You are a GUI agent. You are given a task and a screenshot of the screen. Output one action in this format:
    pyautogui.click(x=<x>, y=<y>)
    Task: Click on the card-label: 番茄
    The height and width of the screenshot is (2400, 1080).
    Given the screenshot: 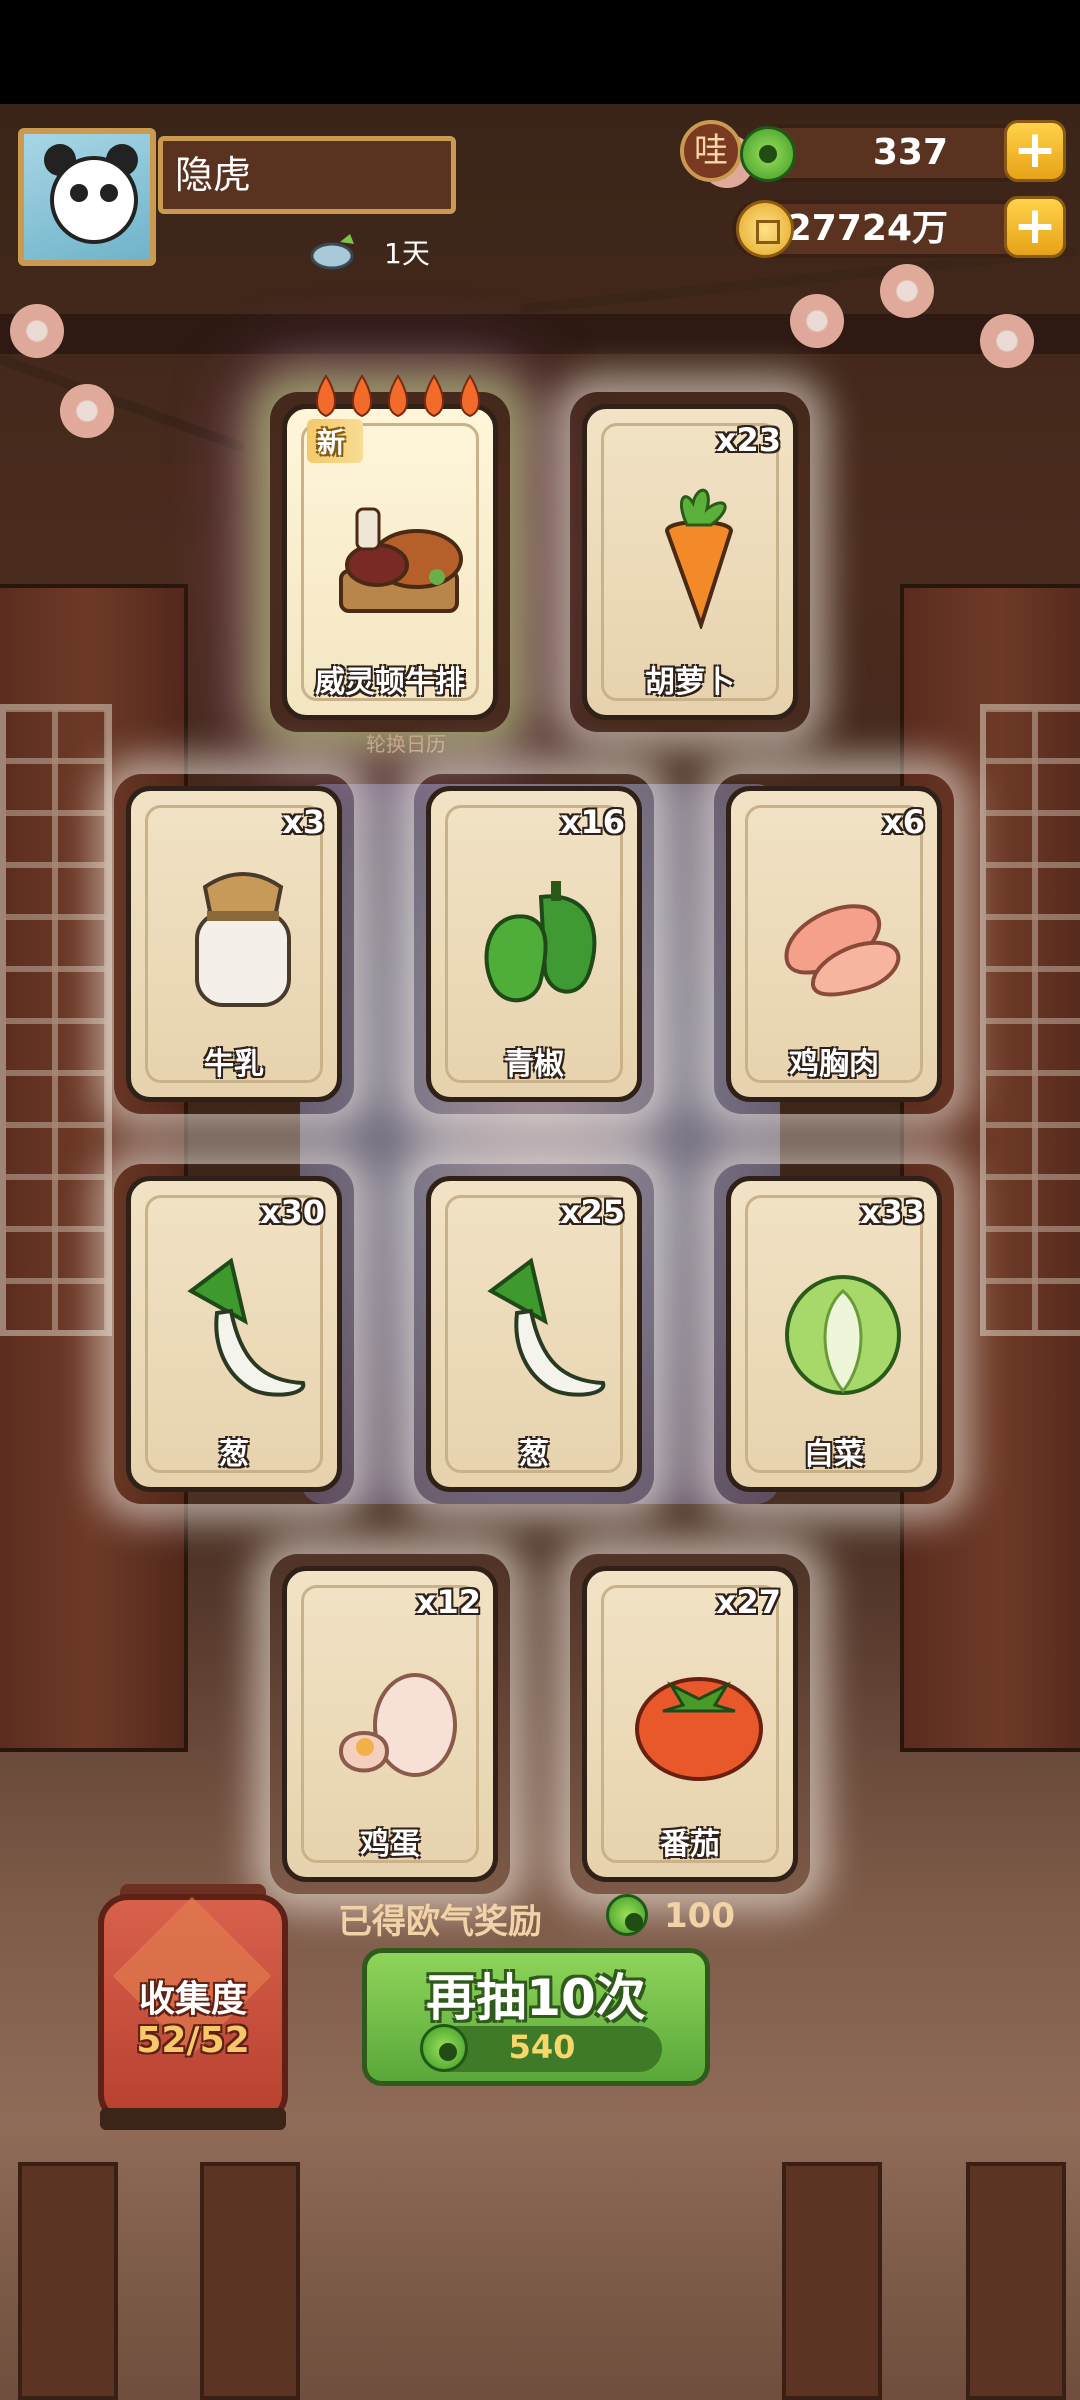 What is the action you would take?
    pyautogui.click(x=690, y=1844)
    